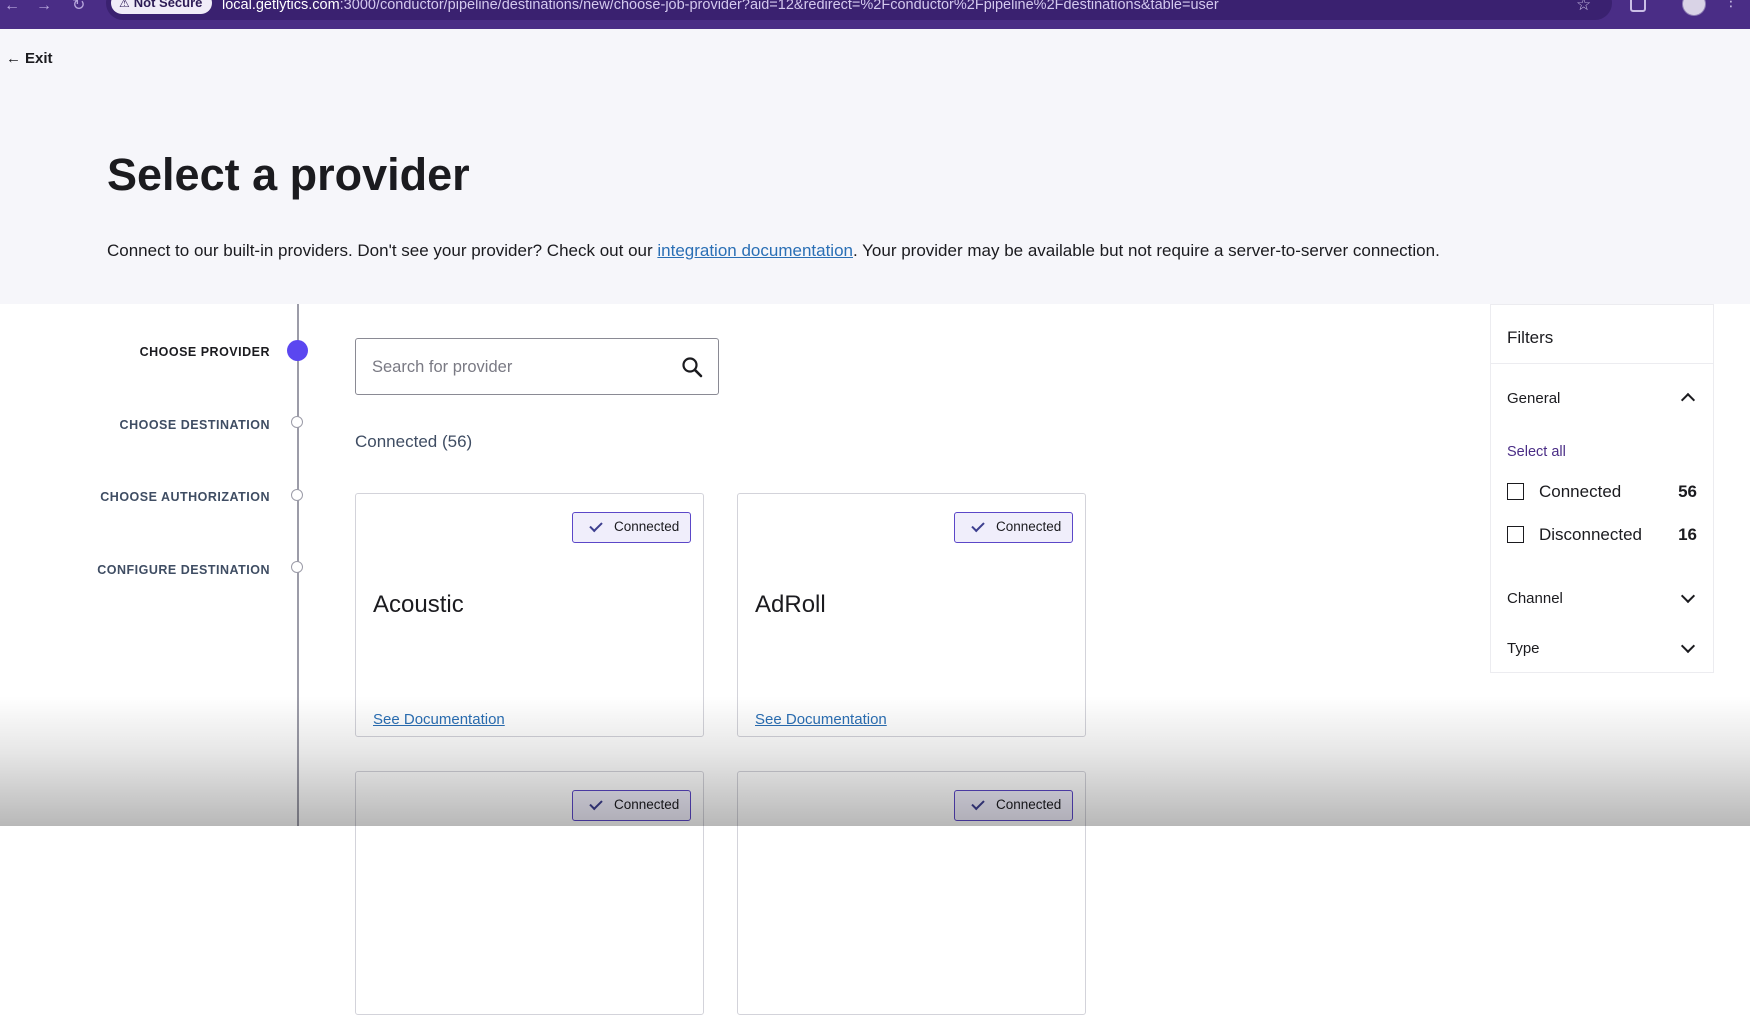  I want to click on integration-documentation-link: integration documentation, so click(755, 250).